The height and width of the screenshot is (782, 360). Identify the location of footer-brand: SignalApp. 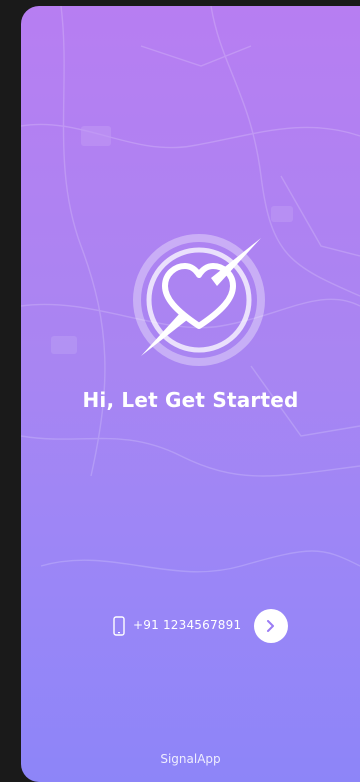
(190, 759).